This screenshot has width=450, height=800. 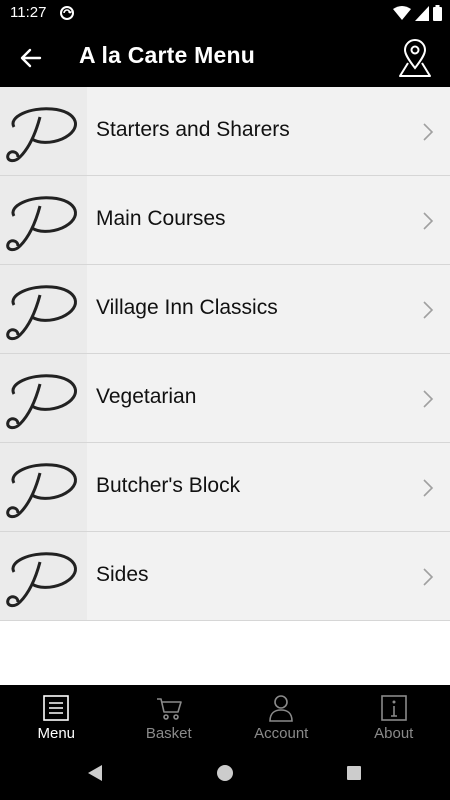 I want to click on category-row-sides: Sides, so click(x=225, y=576).